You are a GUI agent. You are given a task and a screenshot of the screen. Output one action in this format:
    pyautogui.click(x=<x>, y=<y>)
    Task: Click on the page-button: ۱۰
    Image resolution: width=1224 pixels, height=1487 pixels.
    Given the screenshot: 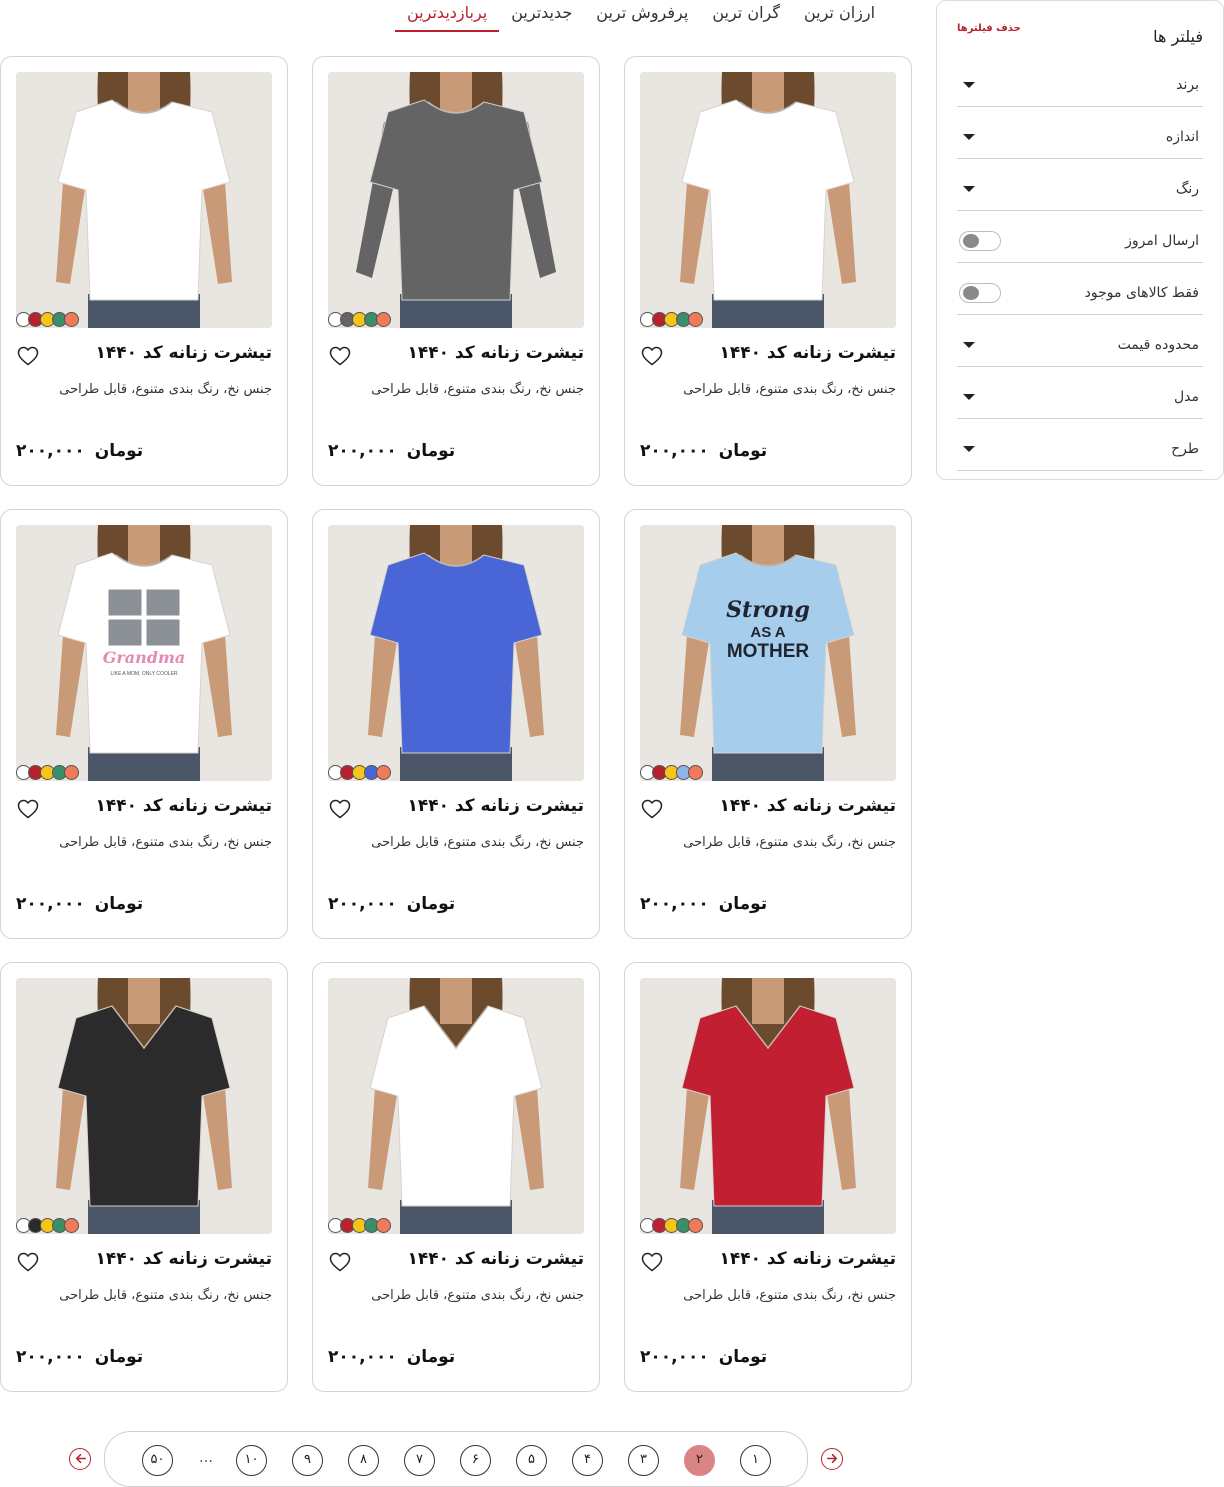 What is the action you would take?
    pyautogui.click(x=251, y=1460)
    